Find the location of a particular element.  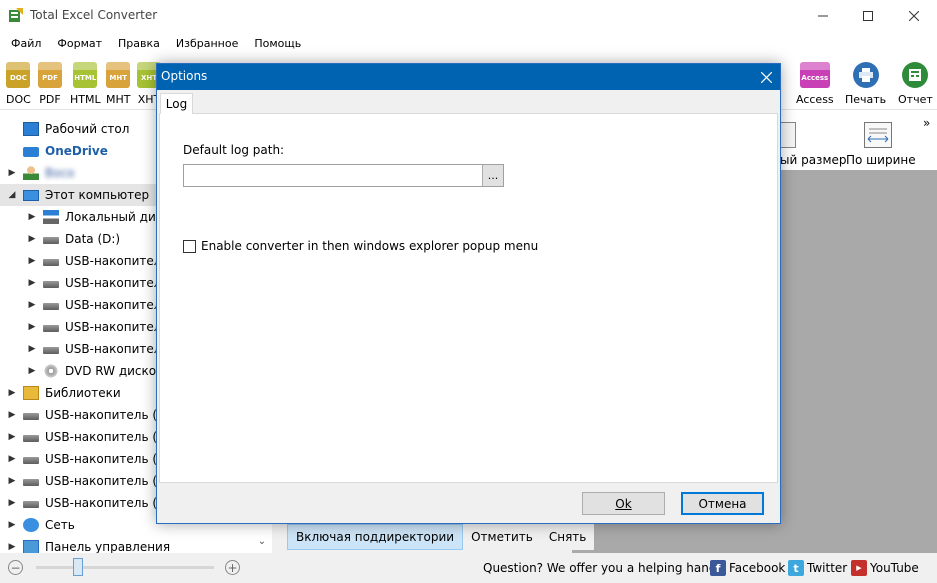

user-icon is located at coordinates (31, 173).